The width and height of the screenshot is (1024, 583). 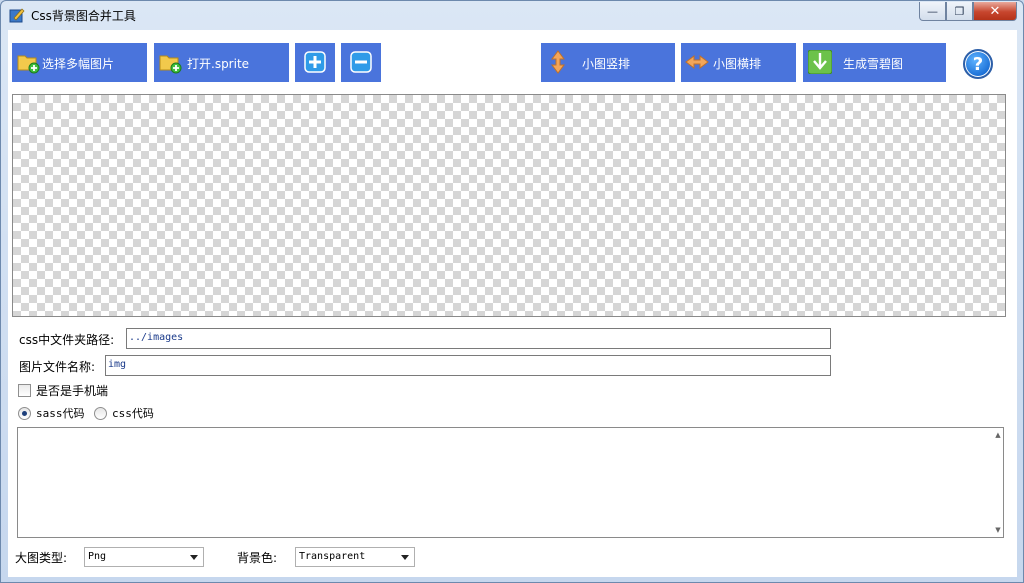 I want to click on image-type-value: Png, so click(x=97, y=556).